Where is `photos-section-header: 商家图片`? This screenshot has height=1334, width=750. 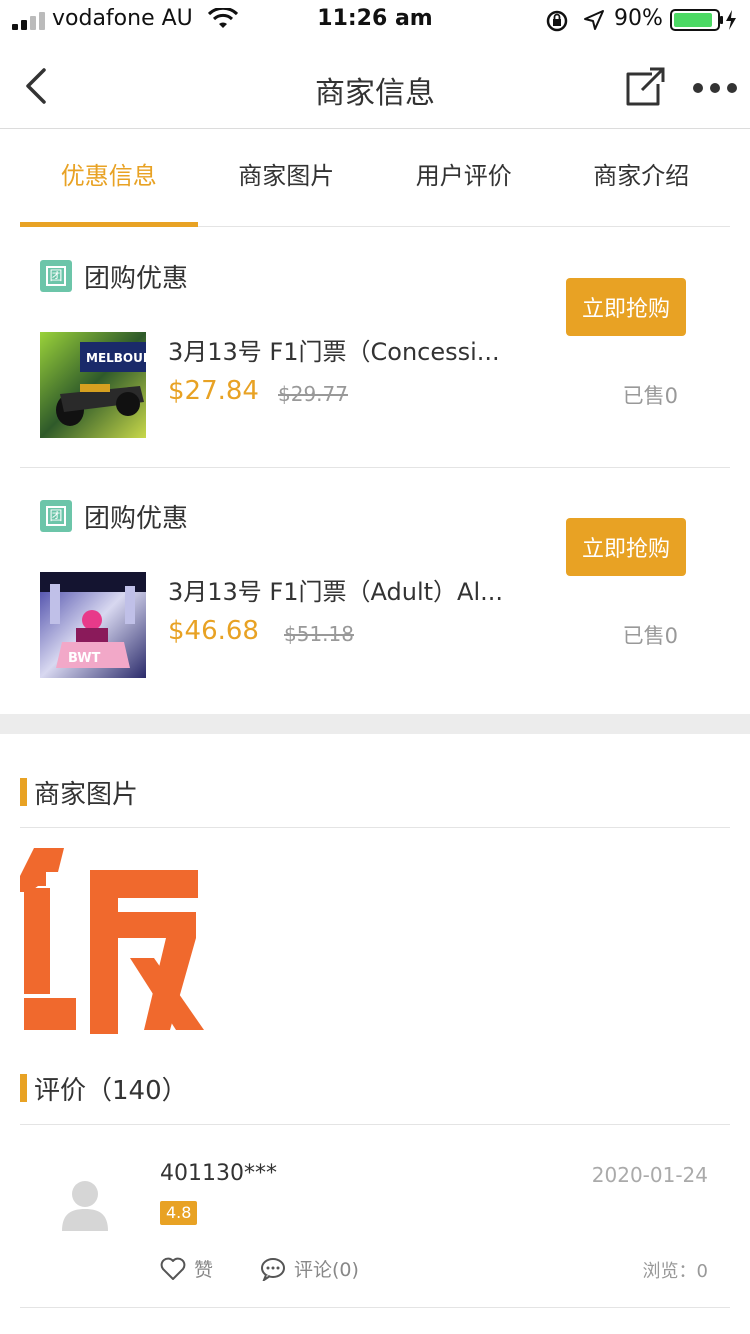 photos-section-header: 商家图片 is located at coordinates (375, 791).